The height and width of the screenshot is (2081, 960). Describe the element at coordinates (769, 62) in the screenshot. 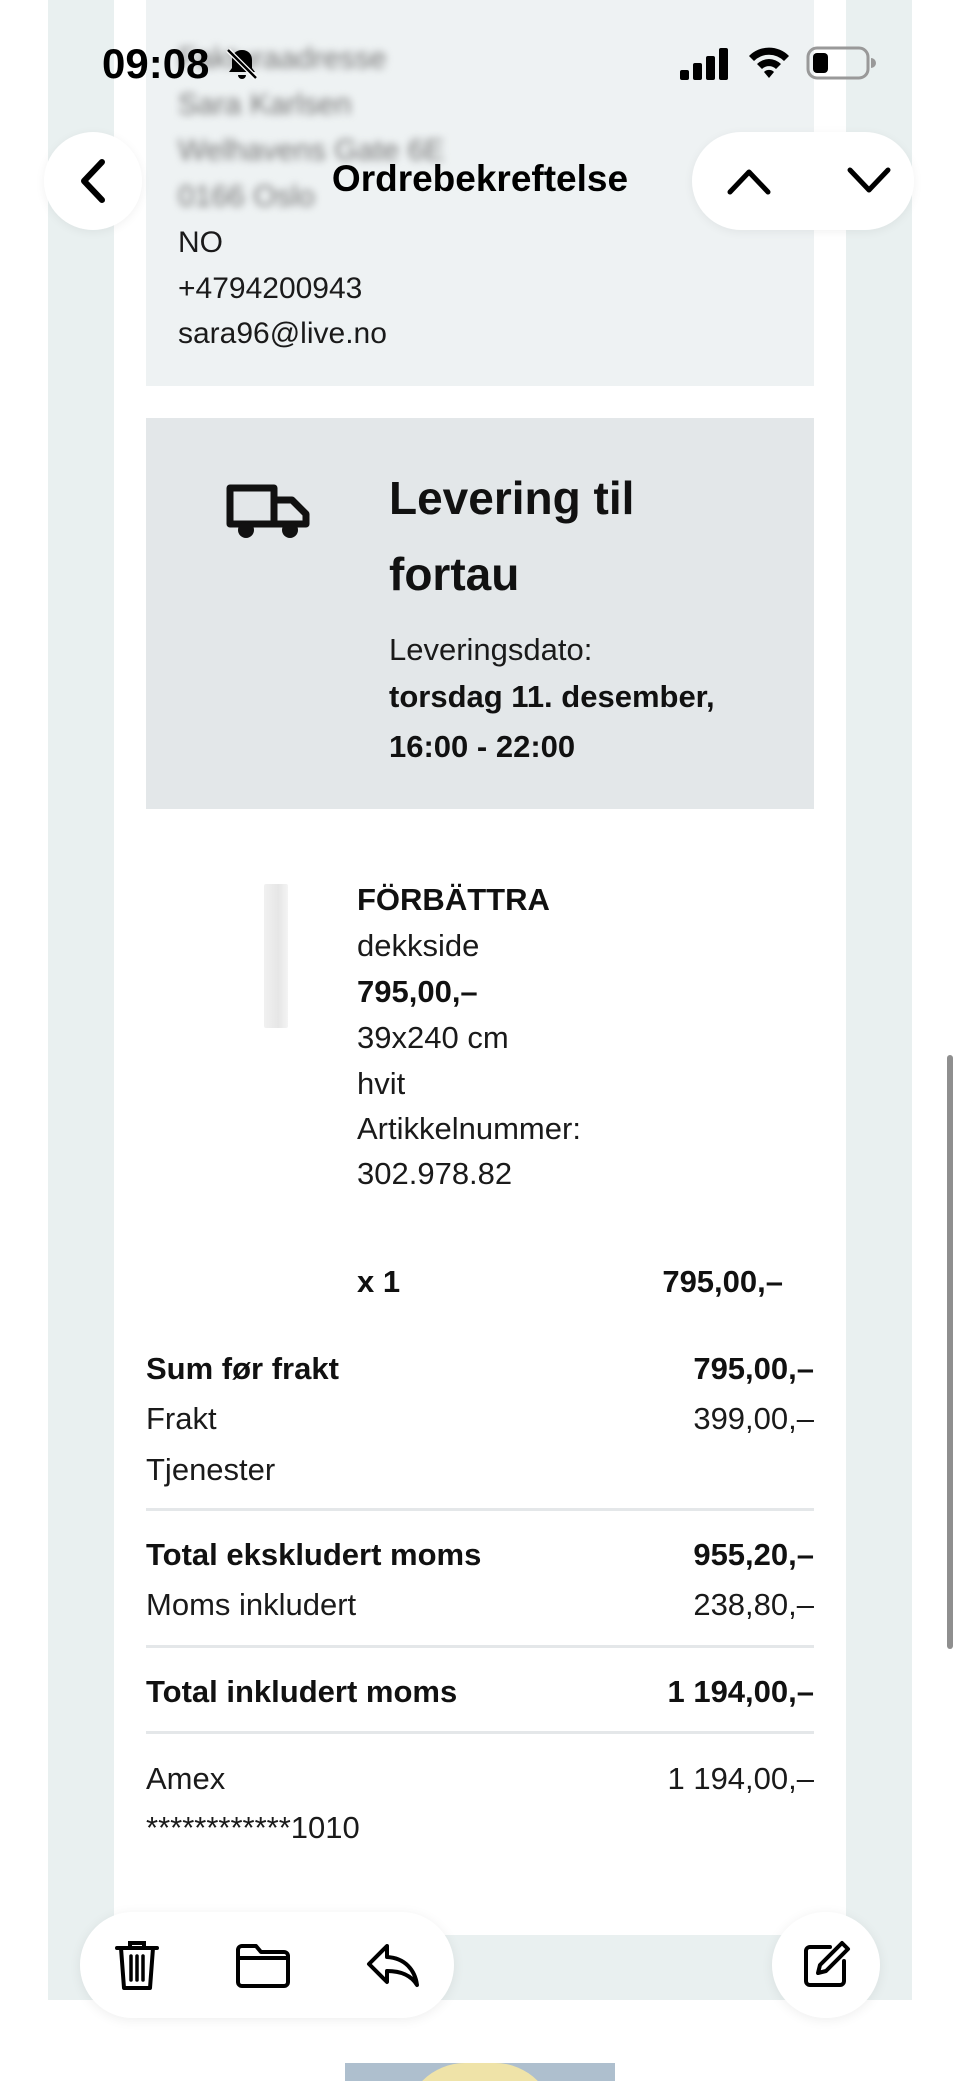

I see `wifi-icon` at that location.